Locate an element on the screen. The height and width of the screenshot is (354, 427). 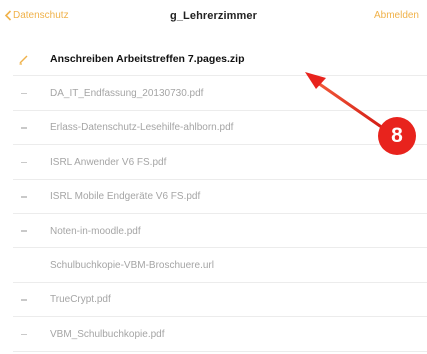
file-name: ISRL Mobile Endgeräte V6 FS.pdf is located at coordinates (125, 197).